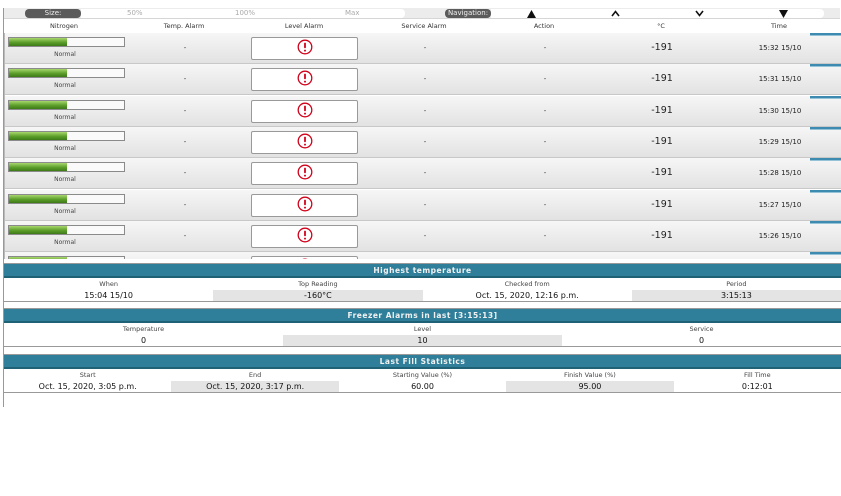 Image resolution: width=841 pixels, height=496 pixels. What do you see at coordinates (423, 173) in the screenshot?
I see `table-row: Normal - - - -191 15:28 15/10` at bounding box center [423, 173].